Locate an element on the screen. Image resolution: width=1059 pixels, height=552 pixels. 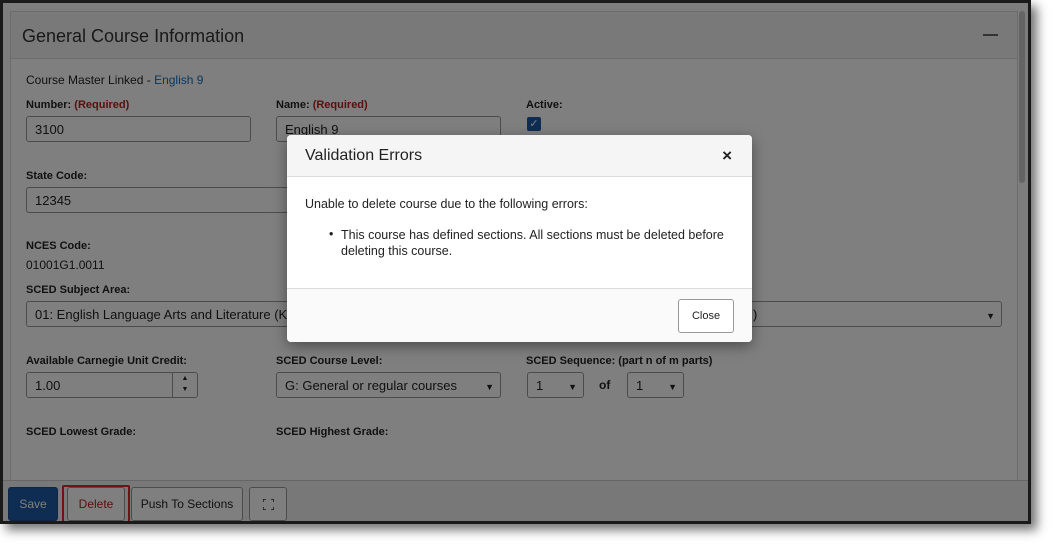
dialog-header: Validation Errors × is located at coordinates (519, 156).